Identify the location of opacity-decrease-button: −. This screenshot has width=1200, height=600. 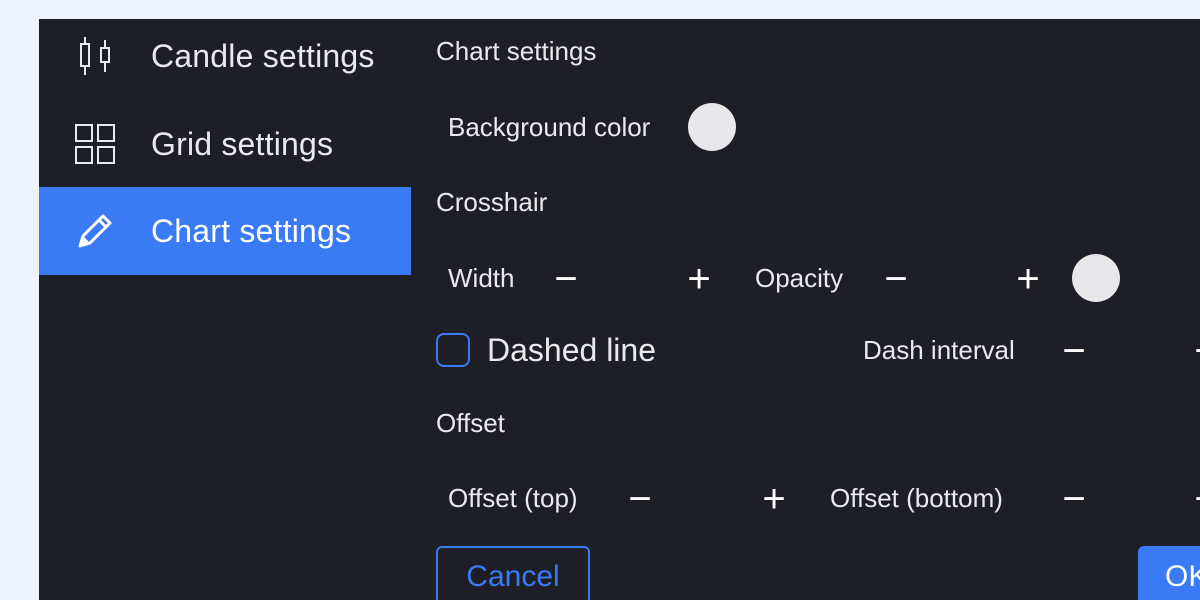
(896, 279).